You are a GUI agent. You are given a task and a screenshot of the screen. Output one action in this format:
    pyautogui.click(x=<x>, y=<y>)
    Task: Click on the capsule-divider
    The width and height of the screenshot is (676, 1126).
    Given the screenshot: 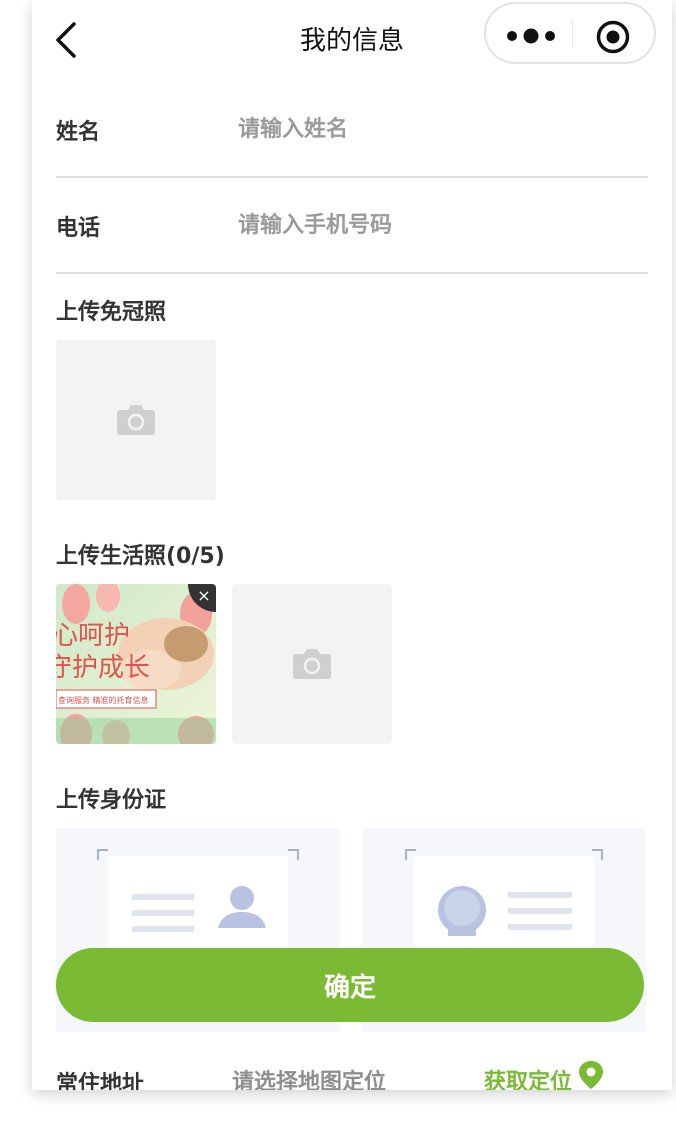 What is the action you would take?
    pyautogui.click(x=572, y=34)
    